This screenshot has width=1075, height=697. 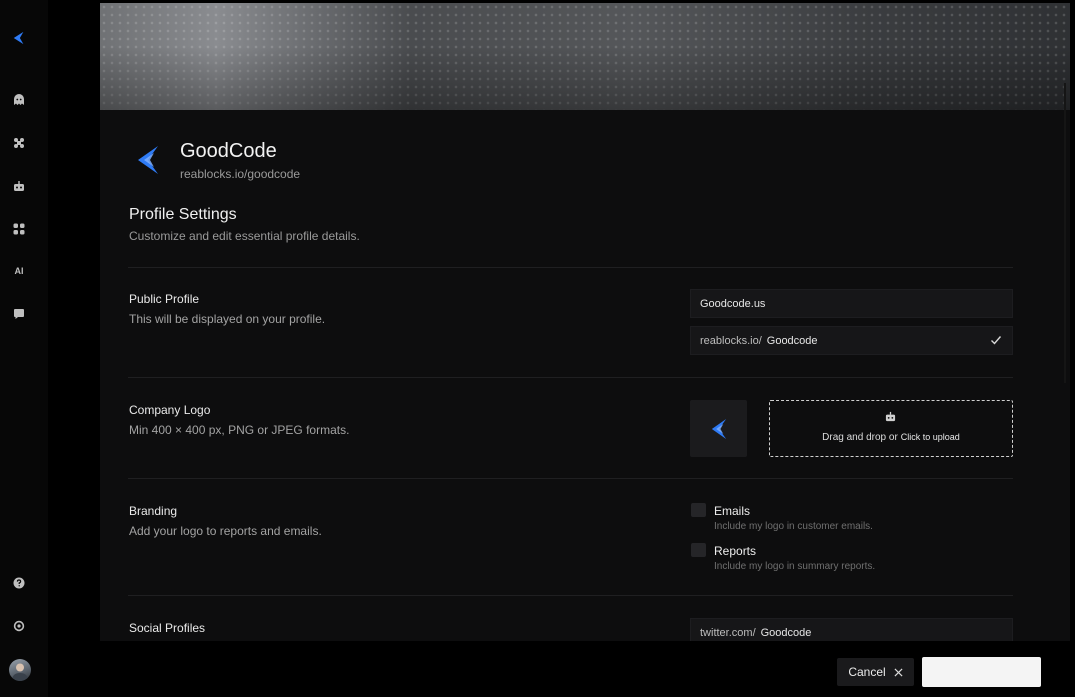 What do you see at coordinates (153, 511) in the screenshot?
I see `branding-label: Branding` at bounding box center [153, 511].